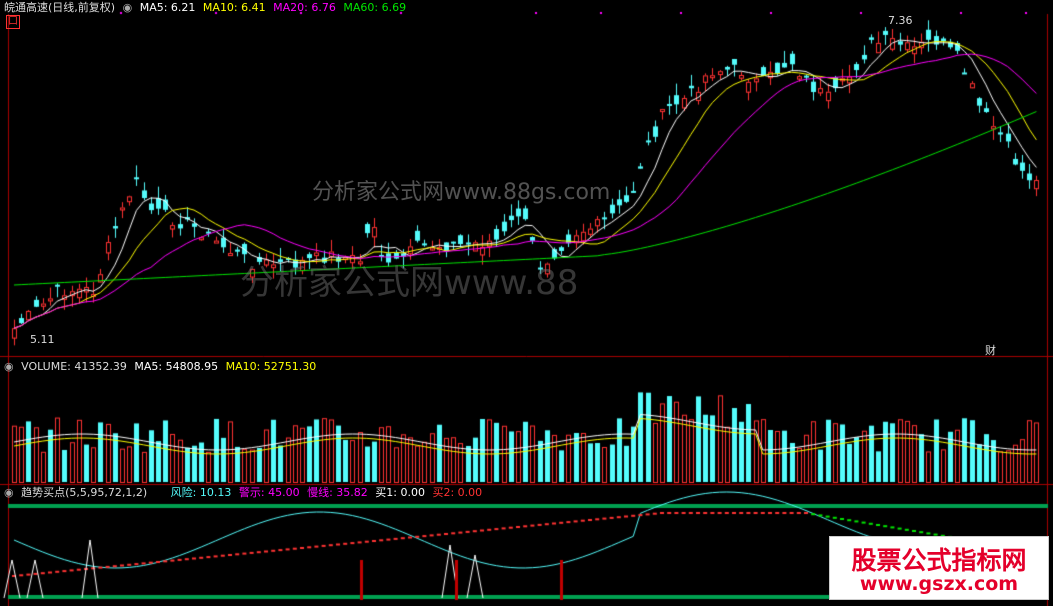 The width and height of the screenshot is (1053, 606). What do you see at coordinates (13, 22) in the screenshot?
I see `box-label: 口` at bounding box center [13, 22].